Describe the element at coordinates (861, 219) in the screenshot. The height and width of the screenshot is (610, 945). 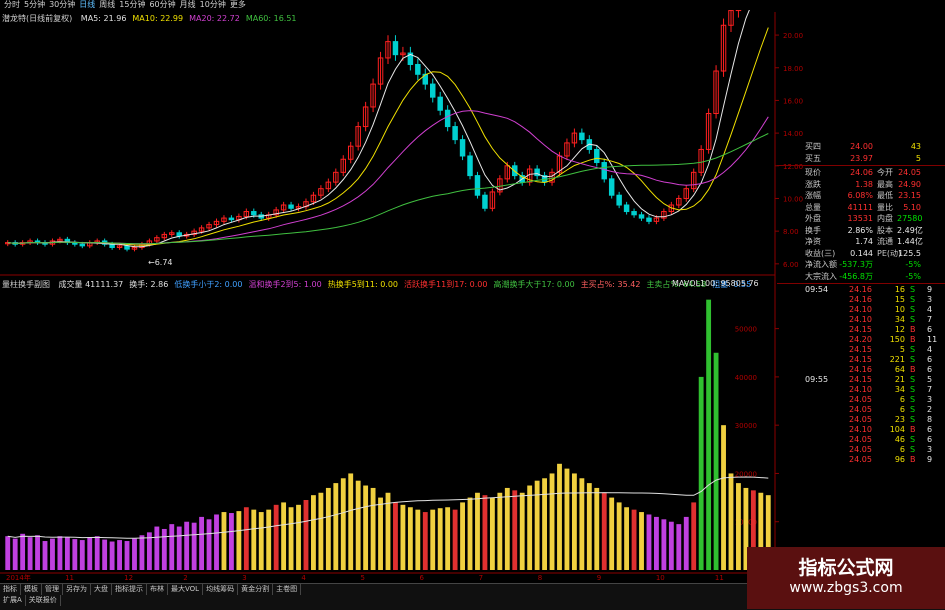
I see `stat-row: 外盘 13531 内盘 27580` at that location.